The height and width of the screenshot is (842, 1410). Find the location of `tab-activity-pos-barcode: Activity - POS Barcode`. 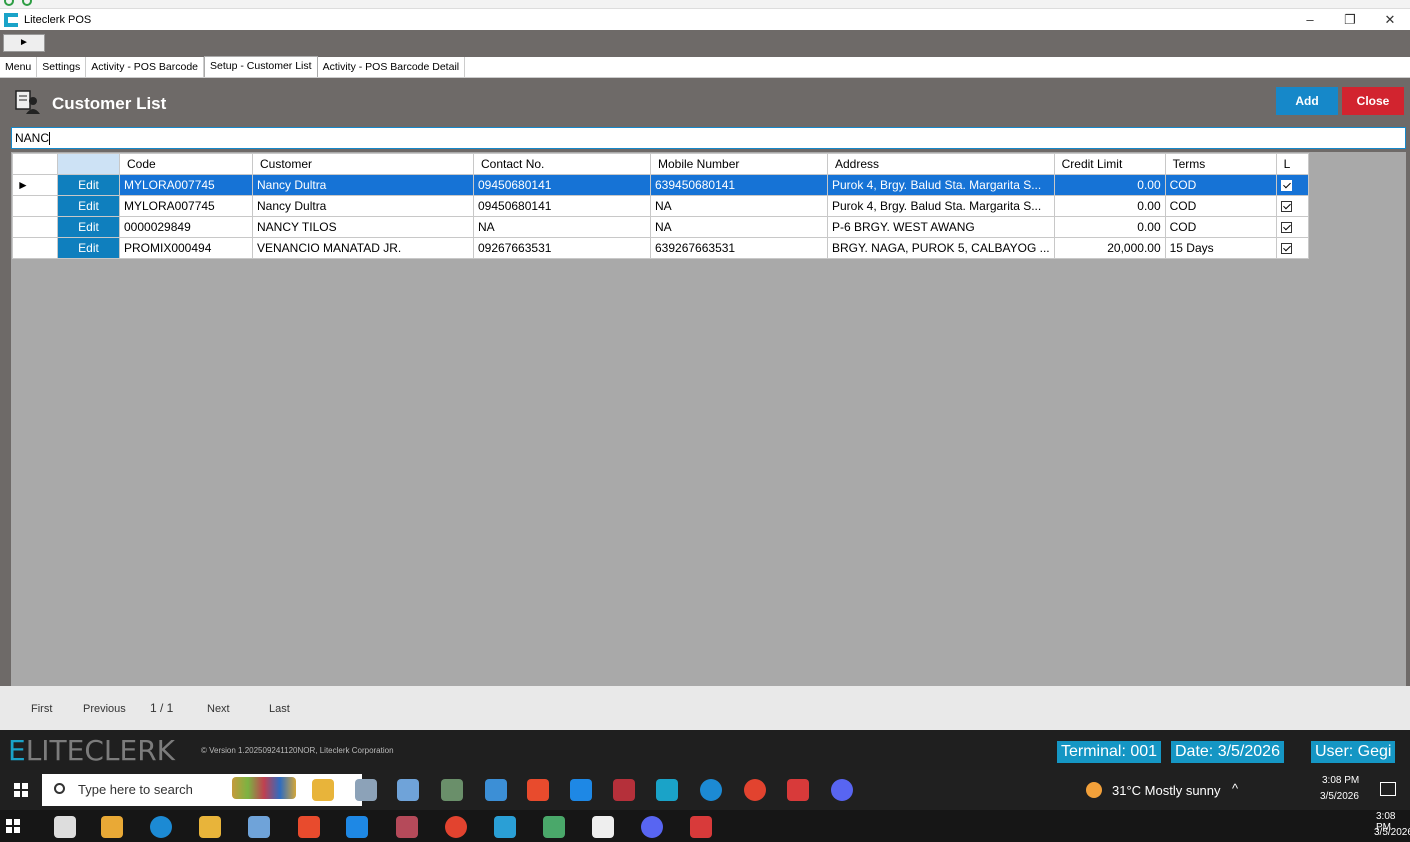

tab-activity-pos-barcode: Activity - POS Barcode is located at coordinates (145, 67).